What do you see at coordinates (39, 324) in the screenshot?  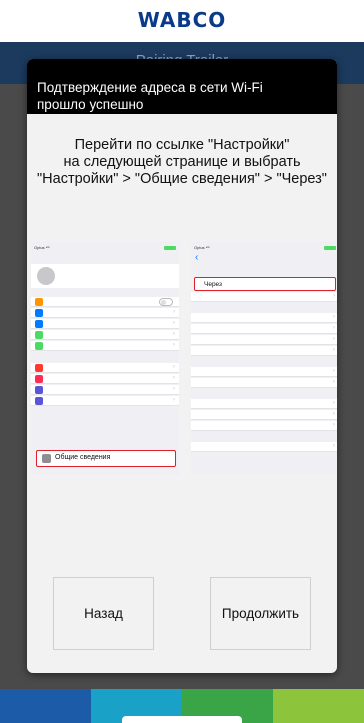 I see `bluetooth-icon` at bounding box center [39, 324].